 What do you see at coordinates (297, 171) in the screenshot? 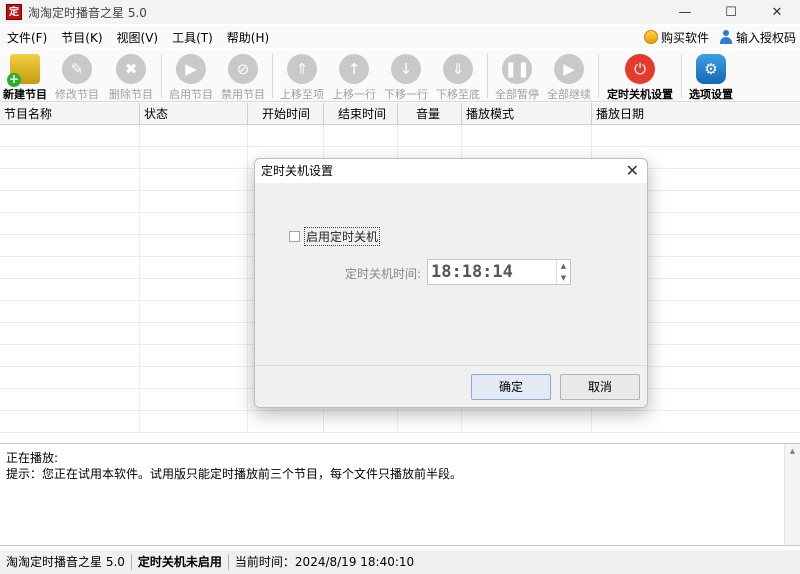
I see `dialog-title: 定时关机设置` at bounding box center [297, 171].